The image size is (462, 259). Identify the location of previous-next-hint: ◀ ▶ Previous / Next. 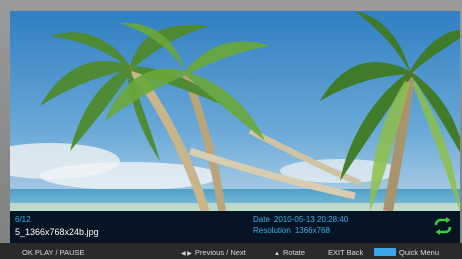
(213, 252).